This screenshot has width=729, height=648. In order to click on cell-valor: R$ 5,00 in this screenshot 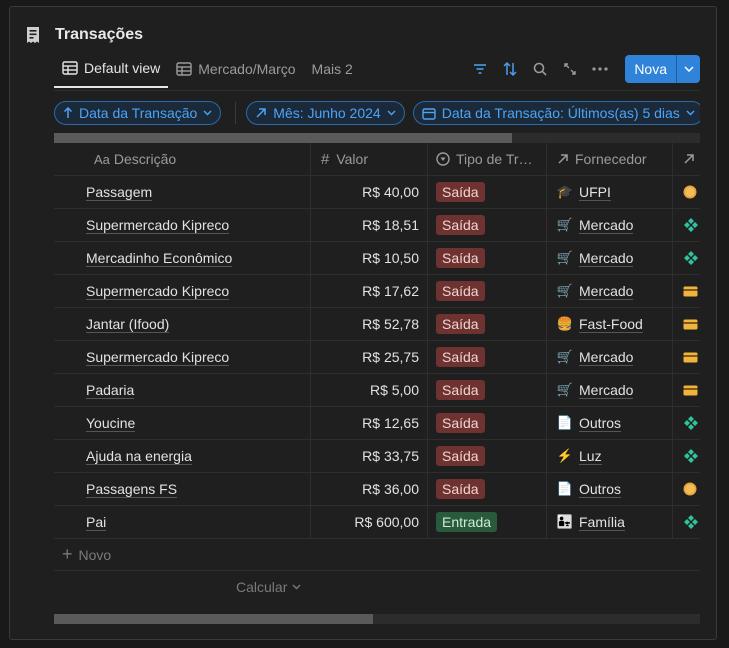, I will do `click(368, 390)`.